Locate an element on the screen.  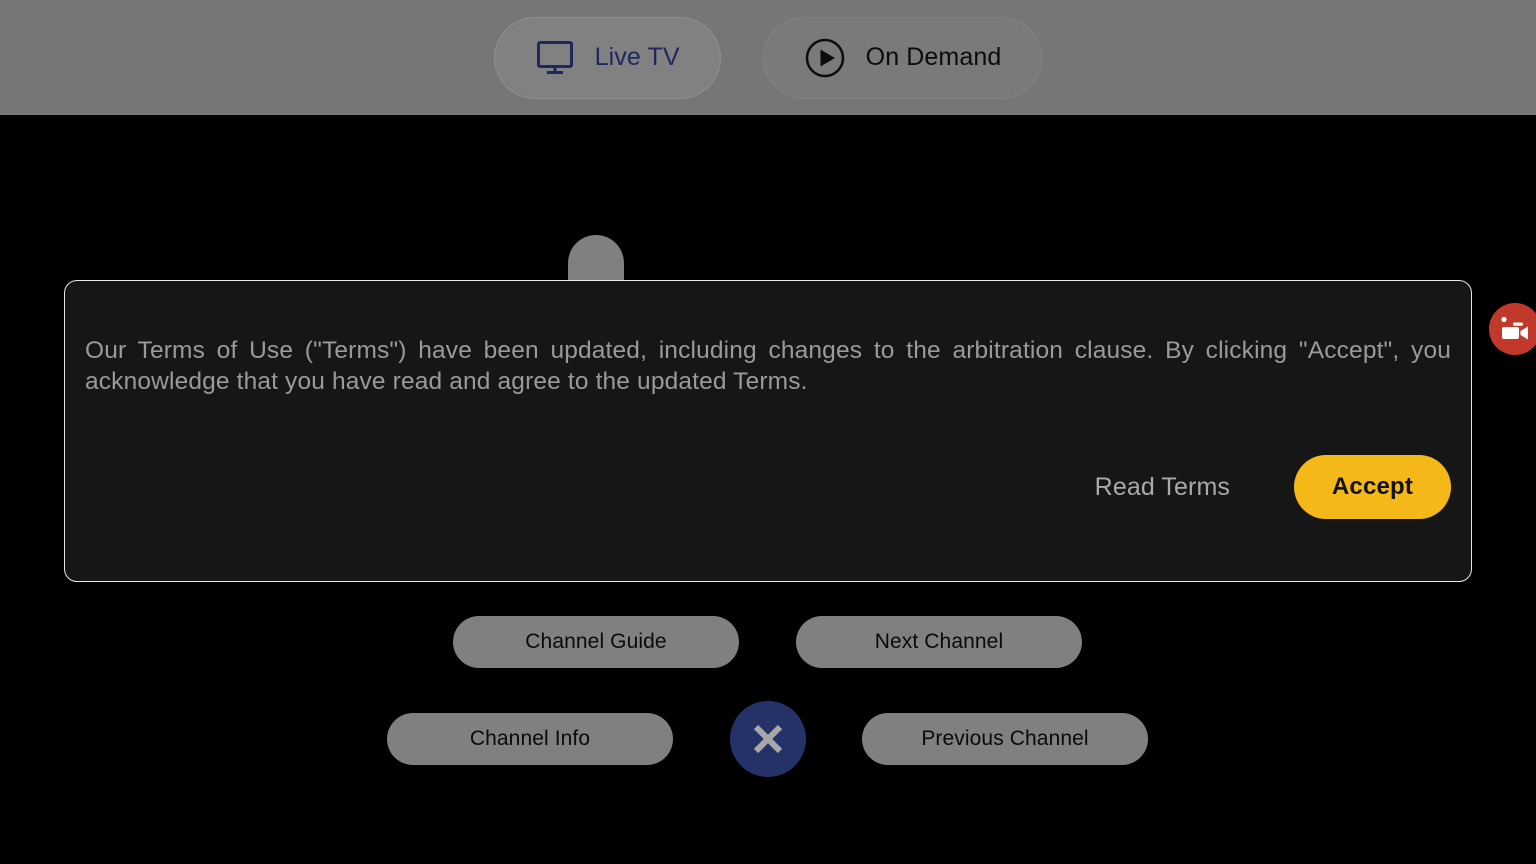
close-pad-button is located at coordinates (768, 739).